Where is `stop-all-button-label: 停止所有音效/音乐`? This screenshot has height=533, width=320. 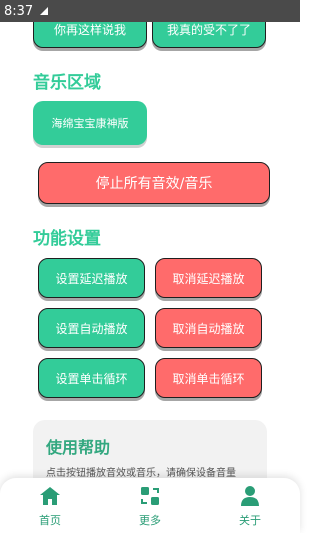
stop-all-button-label: 停止所有音效/音乐 is located at coordinates (154, 184).